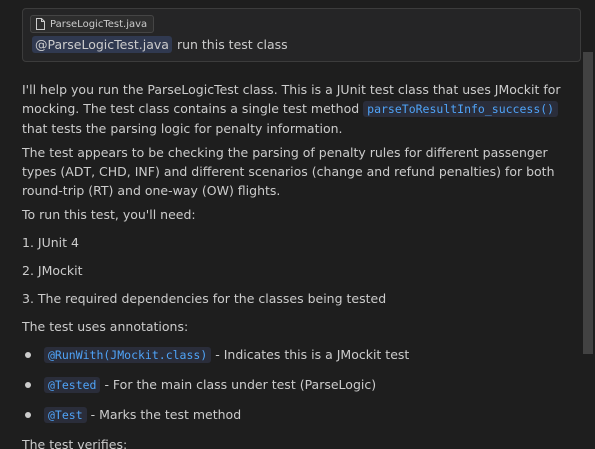 Image resolution: width=595 pixels, height=449 pixels. Describe the element at coordinates (166, 414) in the screenshot. I see `annotation-text: - Marks the test method` at that location.